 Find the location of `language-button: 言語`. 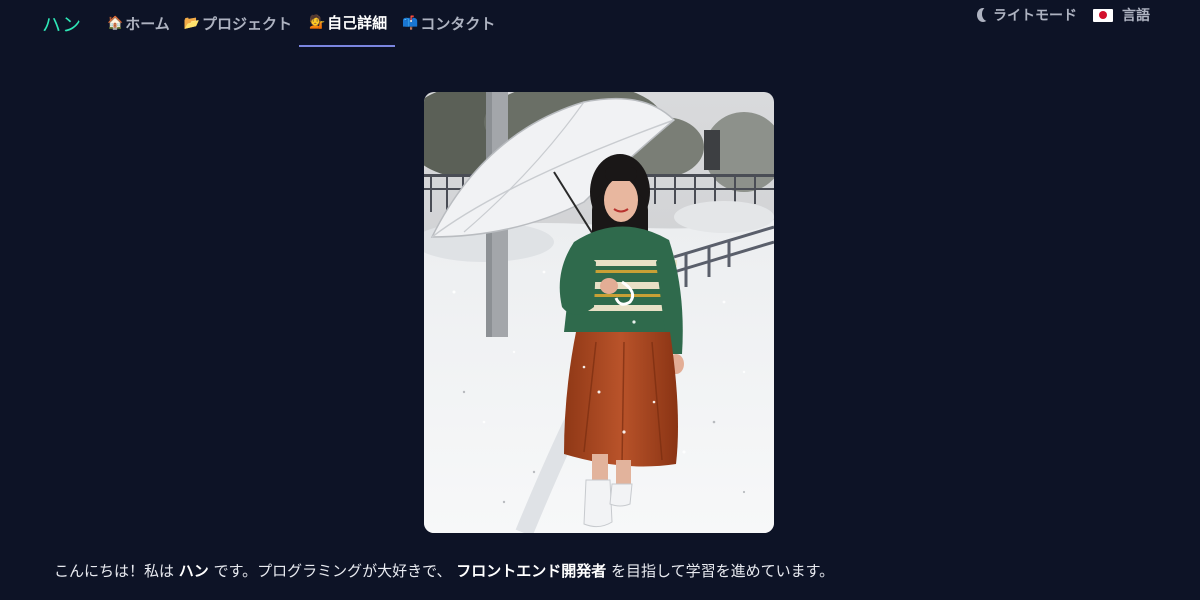

language-button: 言語 is located at coordinates (1121, 15).